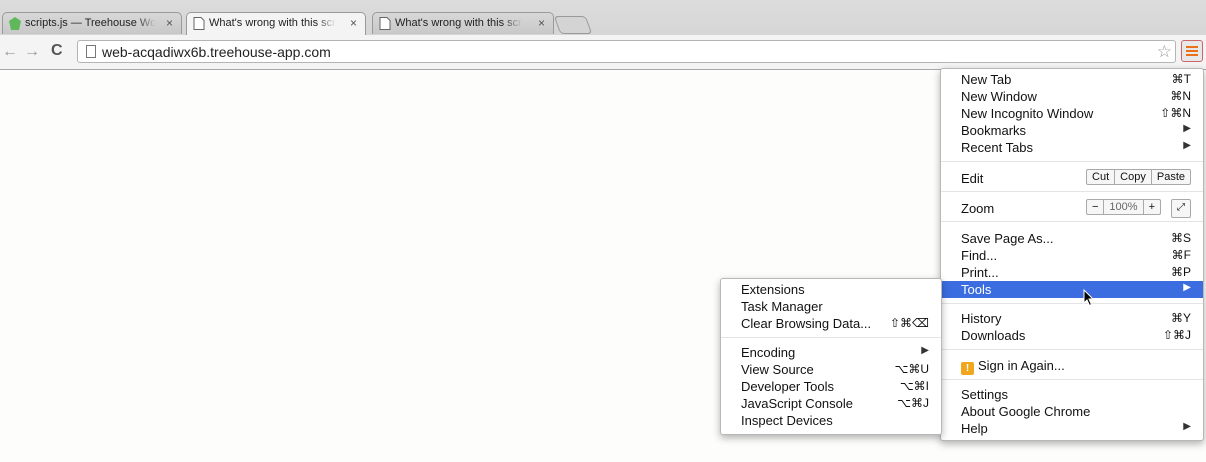 The width and height of the screenshot is (1206, 462). I want to click on toolbar: ← → C web-acqadiwx6b.treehouse-app.com ☆, so click(603, 52).